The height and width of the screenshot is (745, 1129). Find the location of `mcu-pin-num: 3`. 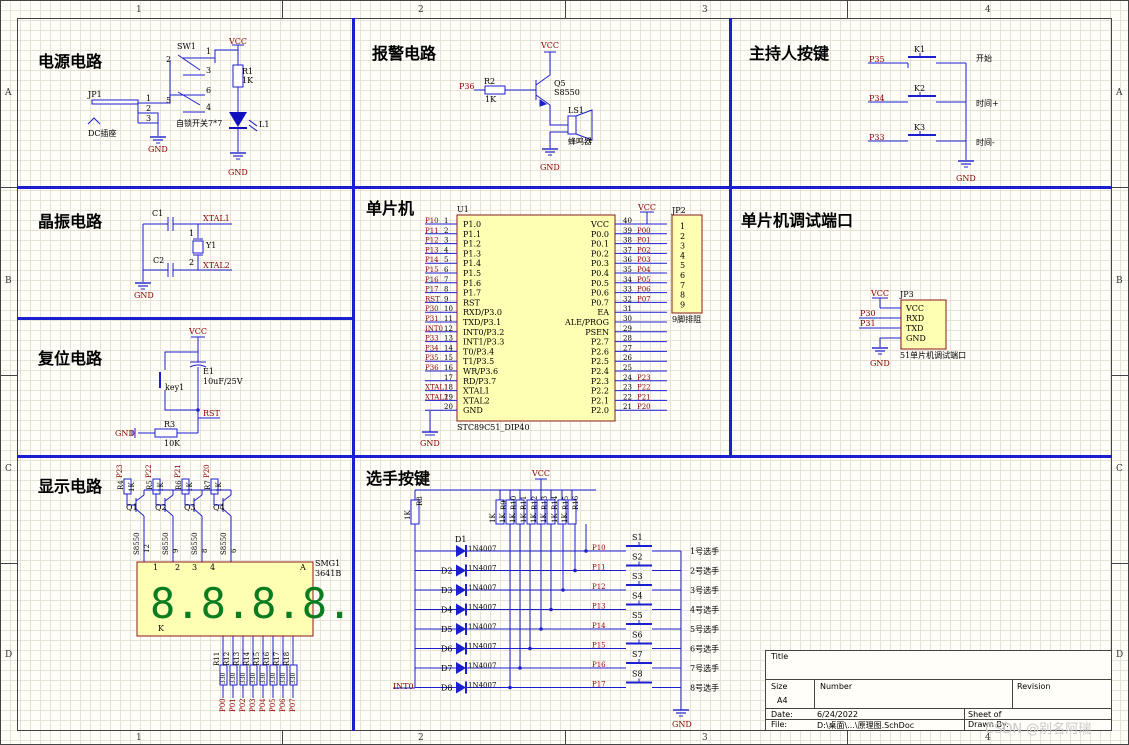

mcu-pin-num: 3 is located at coordinates (446, 241).